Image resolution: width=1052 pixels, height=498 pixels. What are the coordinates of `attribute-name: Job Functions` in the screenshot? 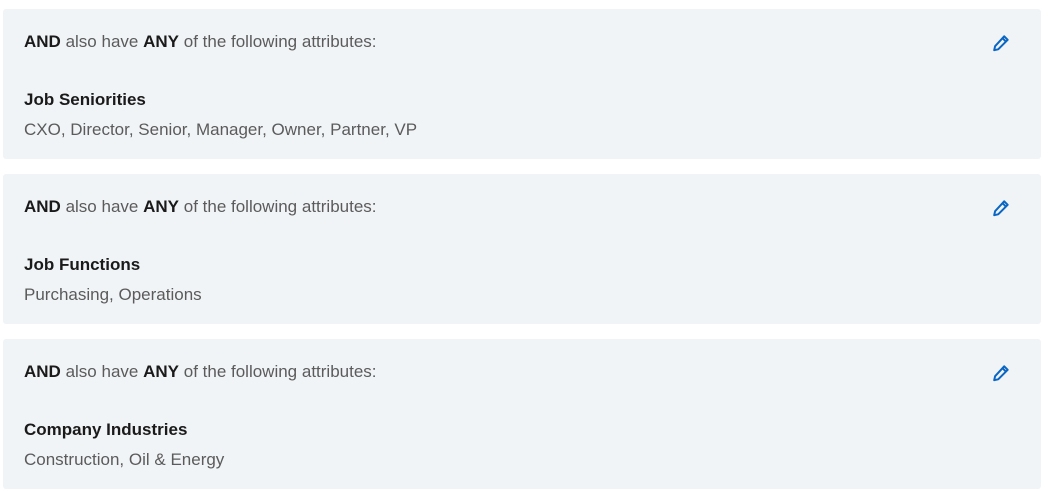 It's located at (82, 264).